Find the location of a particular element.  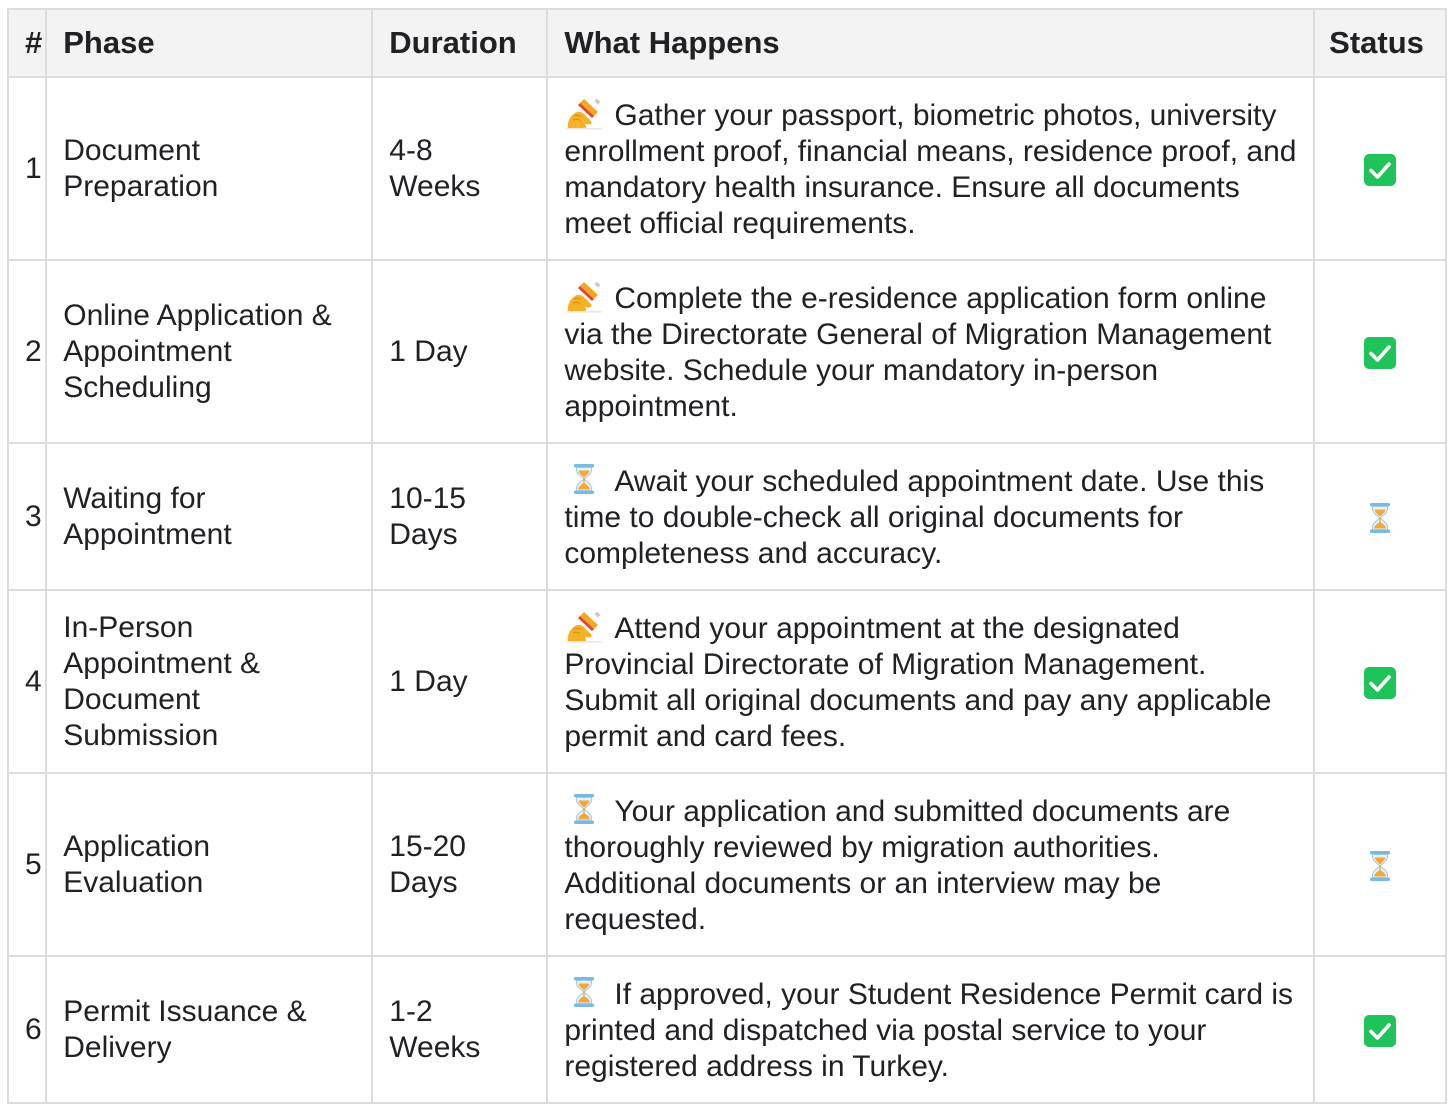

row-number: 1 is located at coordinates (27, 168).